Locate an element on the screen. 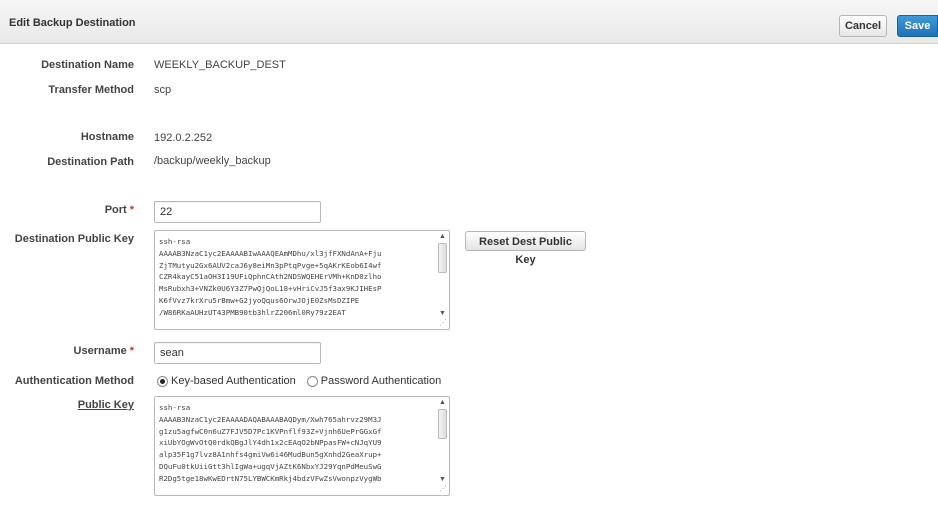 This screenshot has width=938, height=520. transfer-method-value: scp is located at coordinates (163, 90).